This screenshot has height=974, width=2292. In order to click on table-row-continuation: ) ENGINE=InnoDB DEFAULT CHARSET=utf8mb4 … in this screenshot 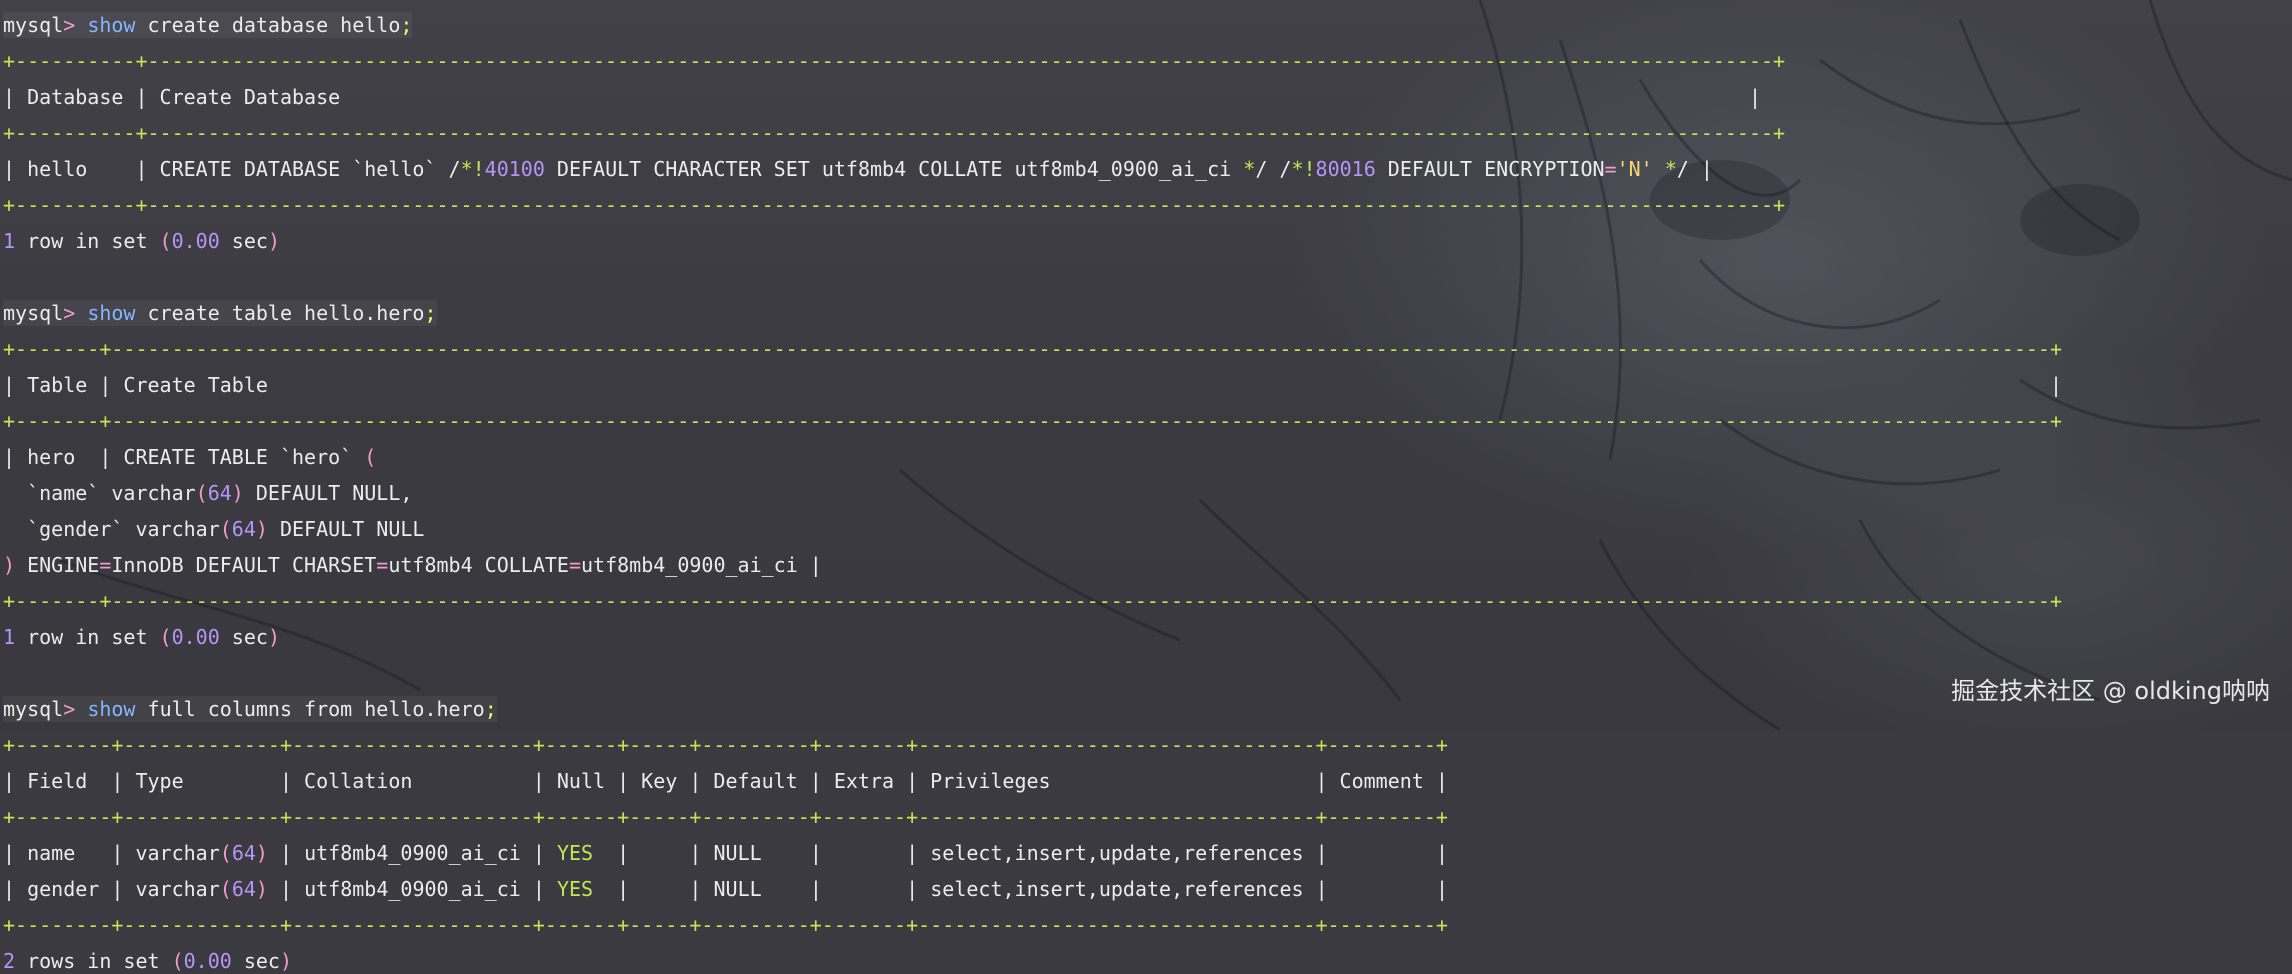, I will do `click(412, 565)`.